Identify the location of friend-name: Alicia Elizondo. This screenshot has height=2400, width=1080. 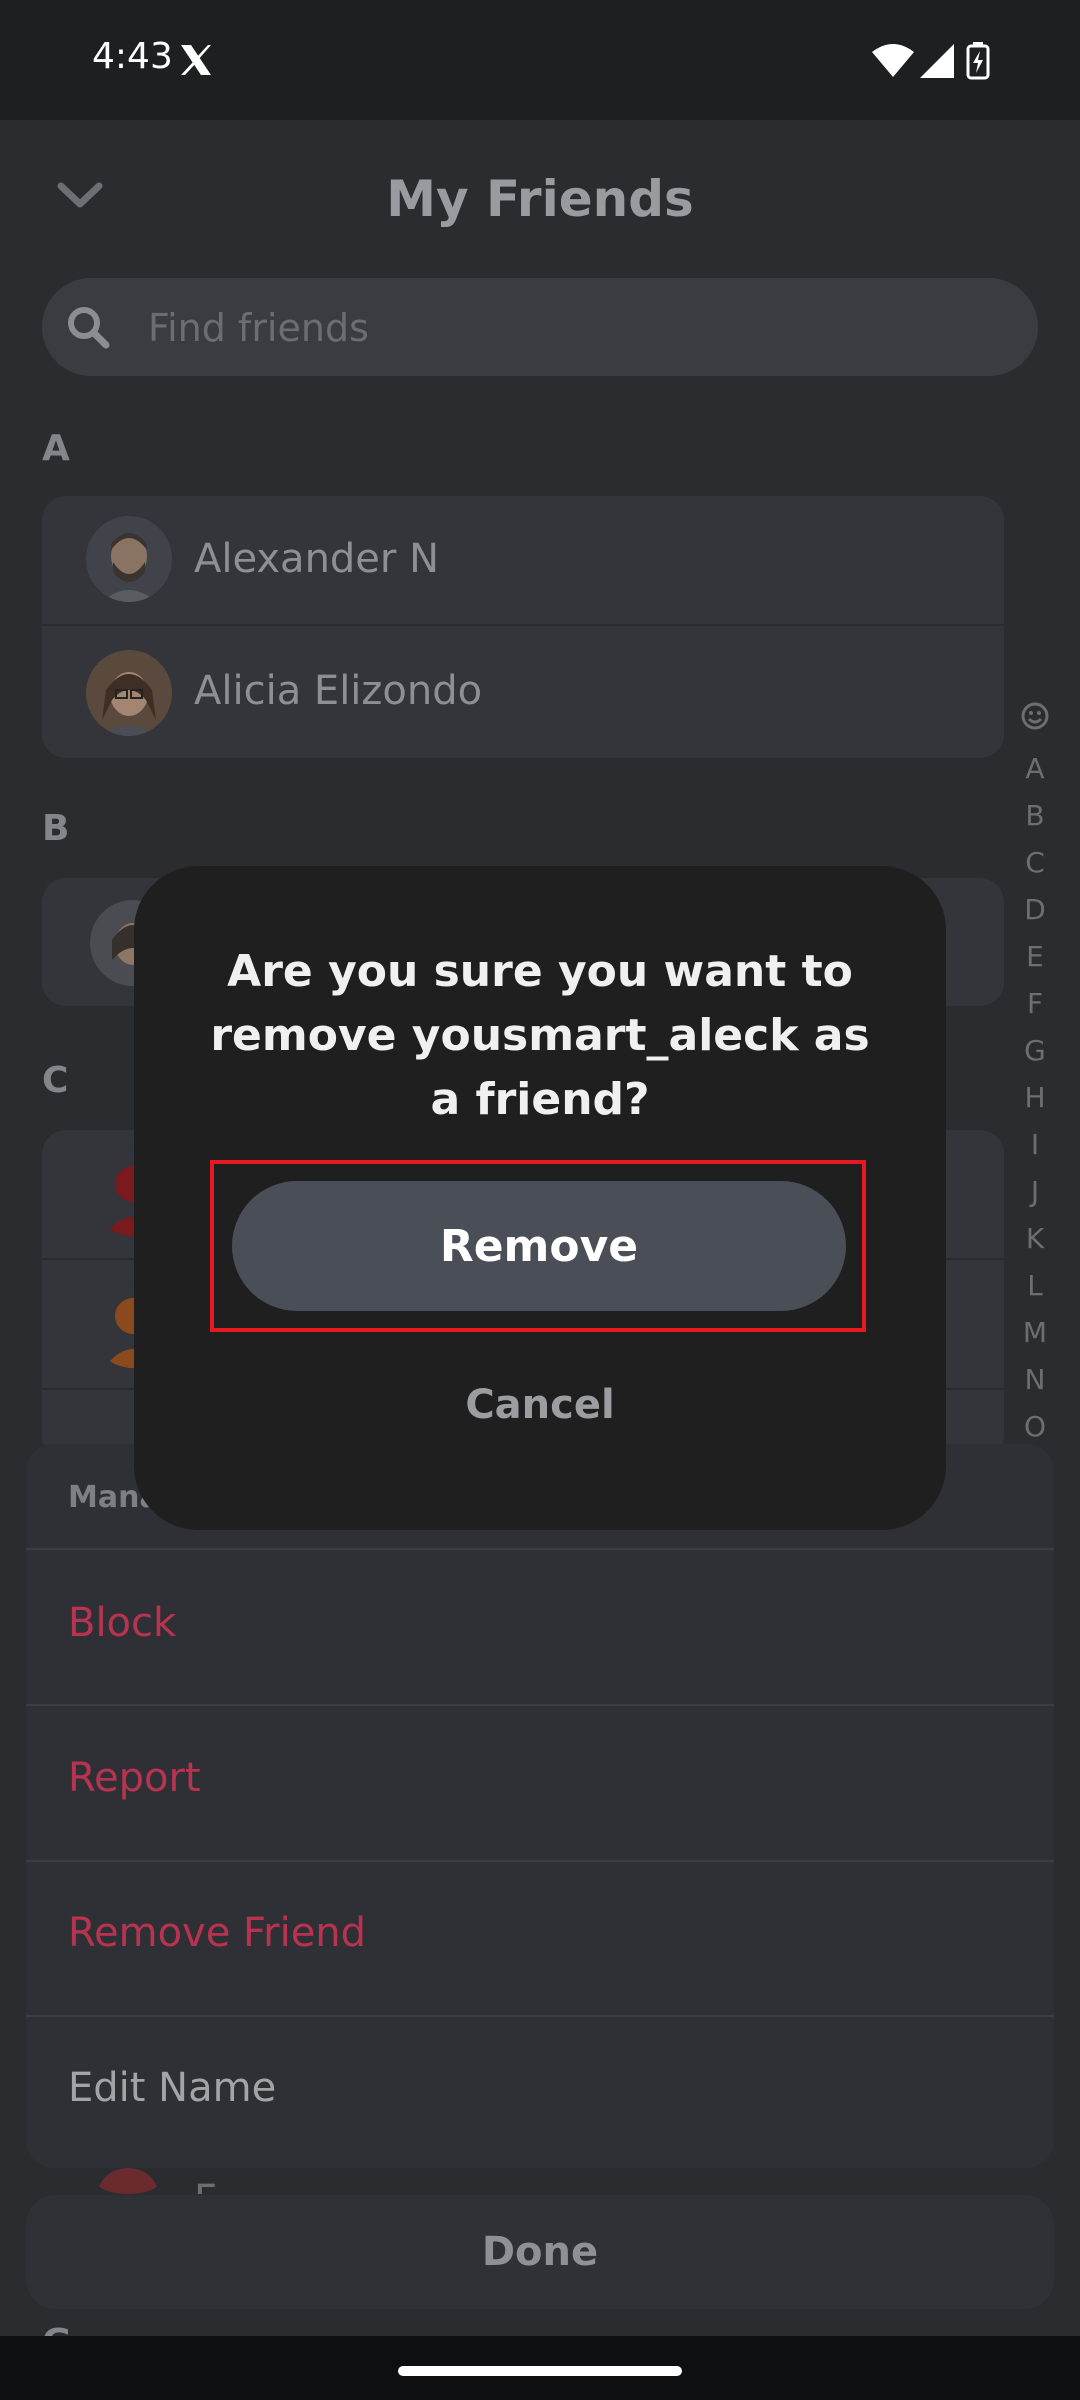
(338, 691).